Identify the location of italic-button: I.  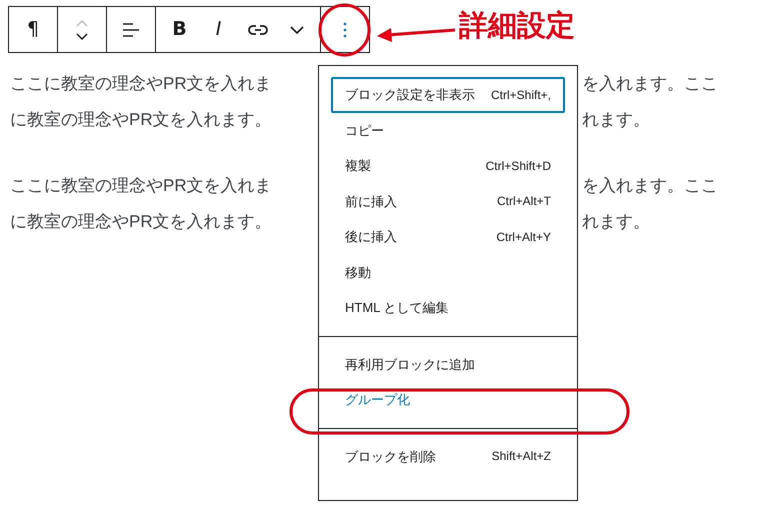
(218, 29).